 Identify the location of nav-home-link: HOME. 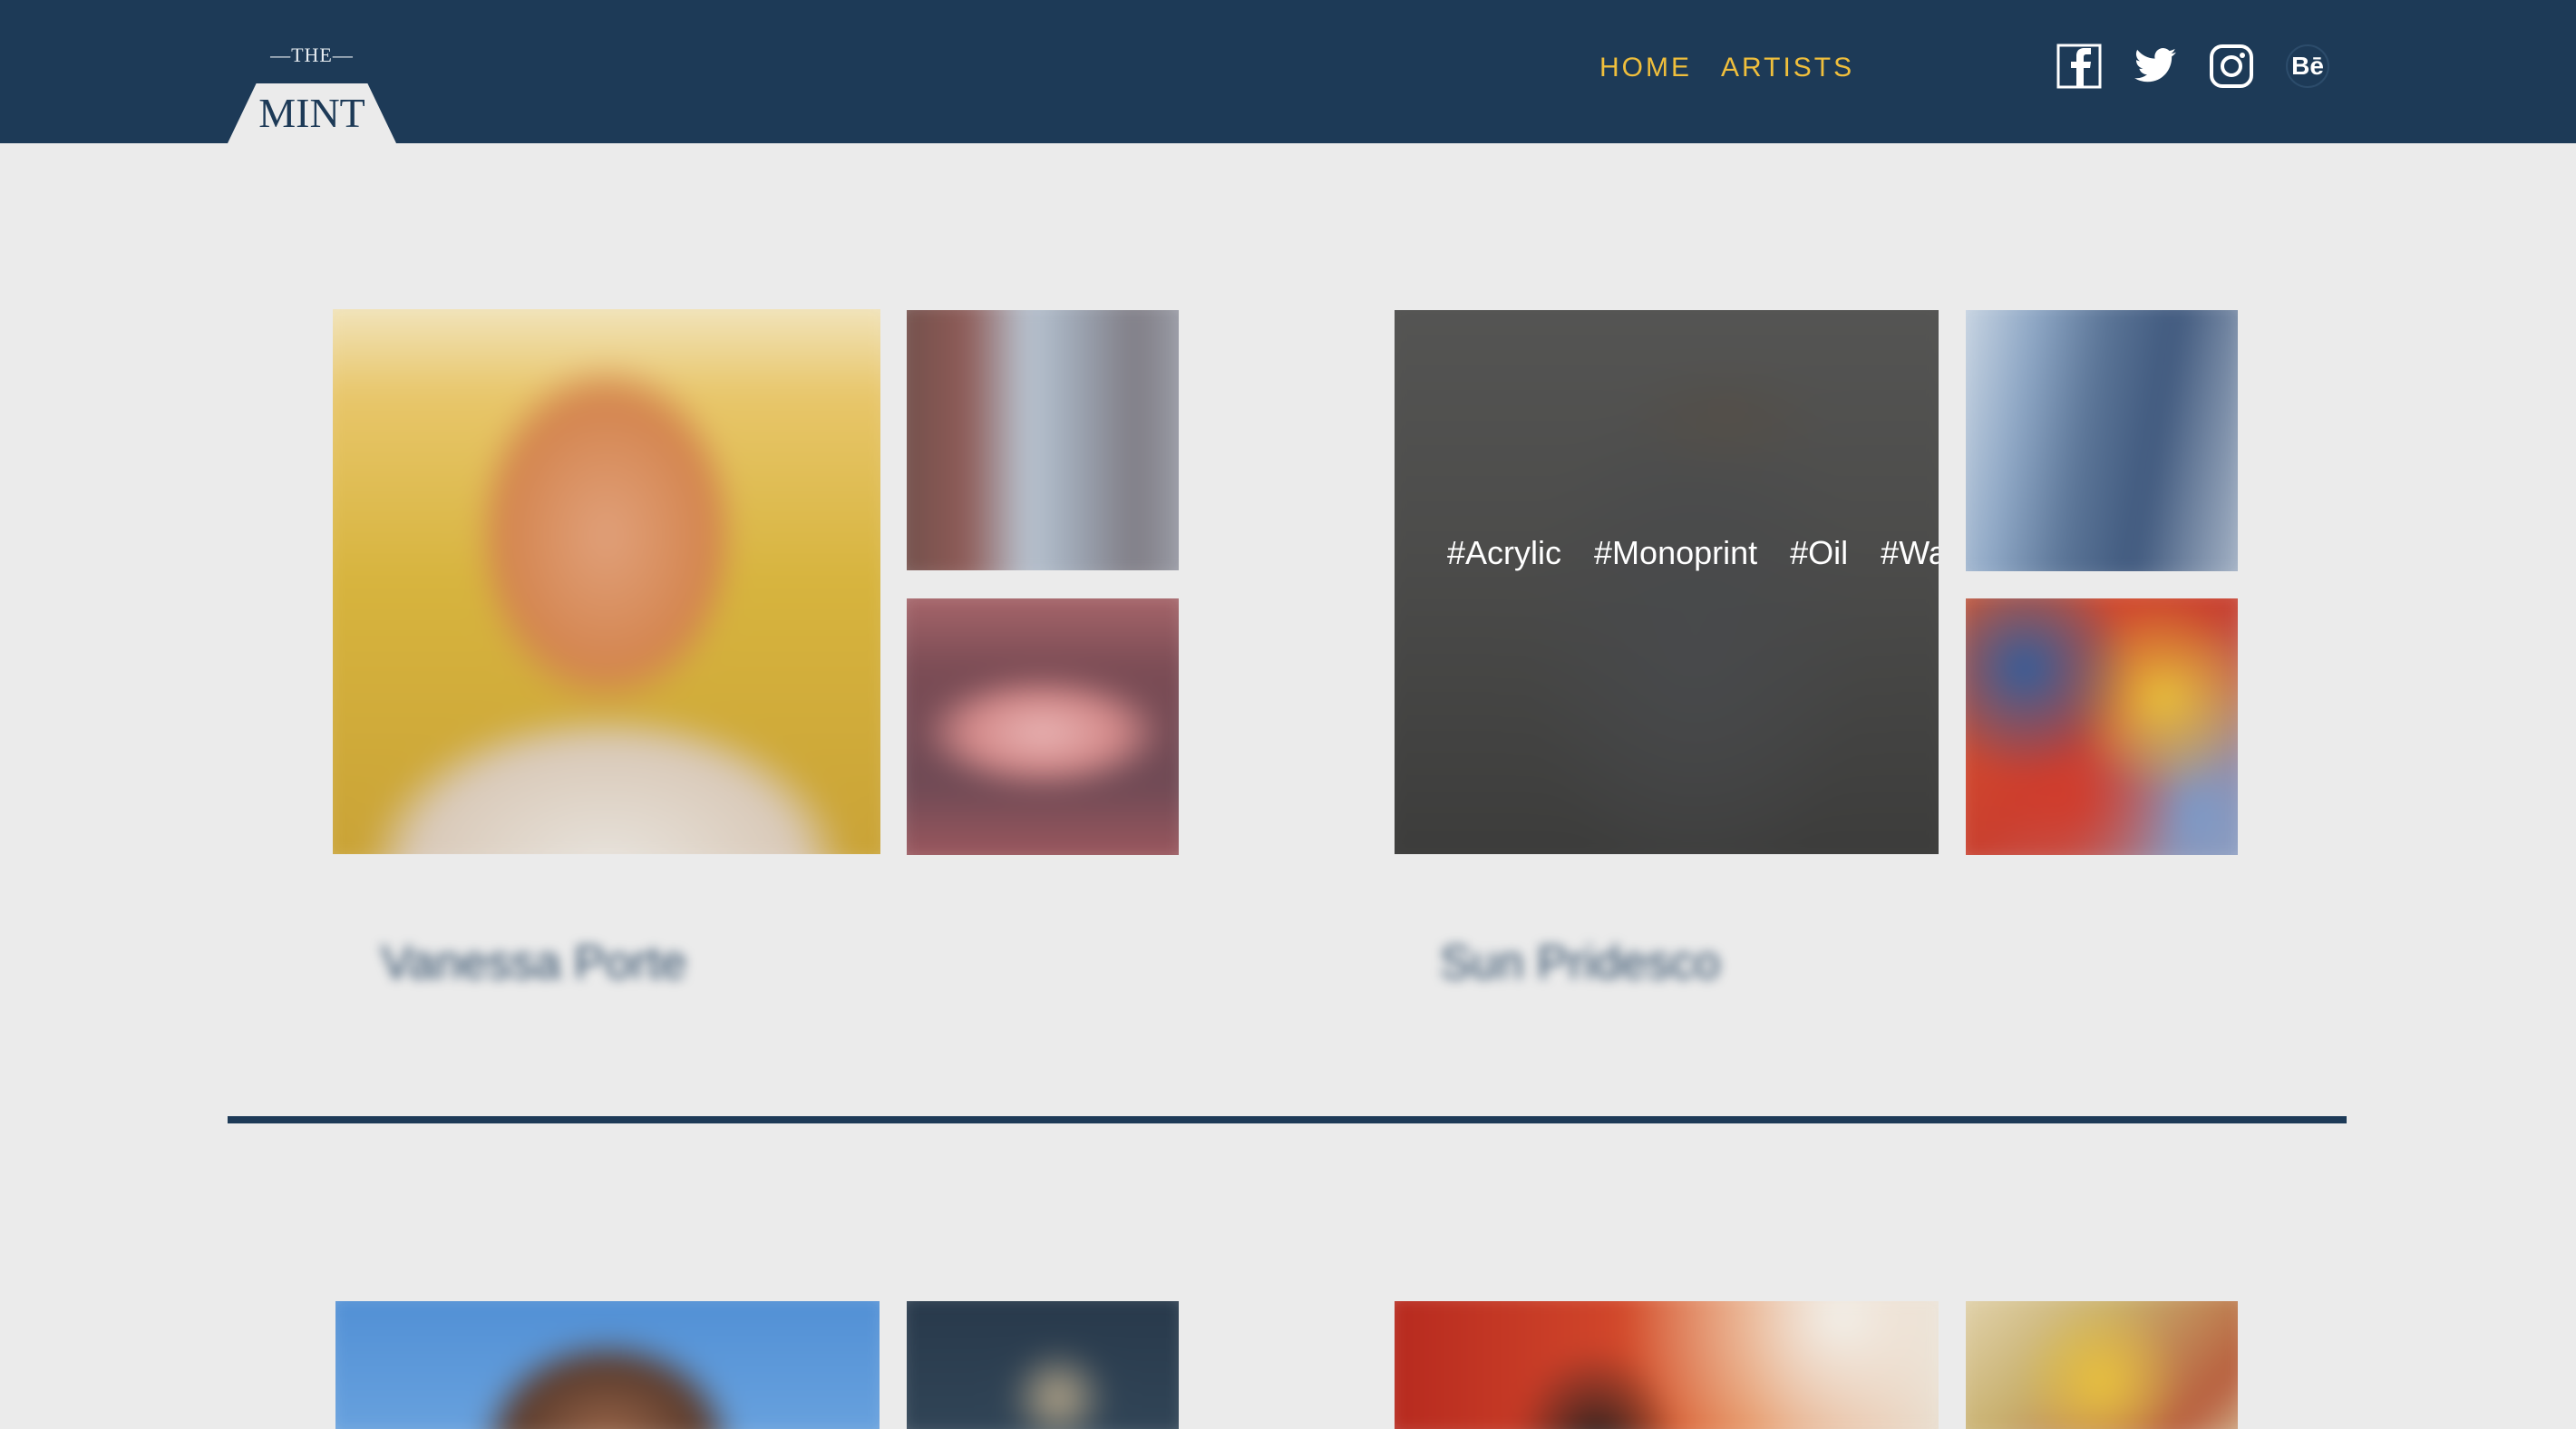
(1645, 68).